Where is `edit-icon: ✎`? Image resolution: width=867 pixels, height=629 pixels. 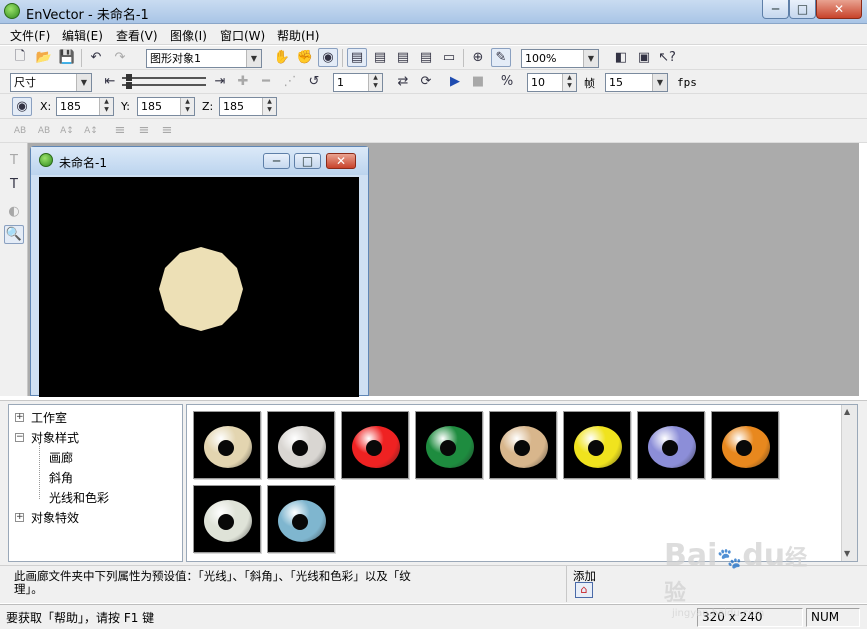
edit-icon: ✎ is located at coordinates (501, 57).